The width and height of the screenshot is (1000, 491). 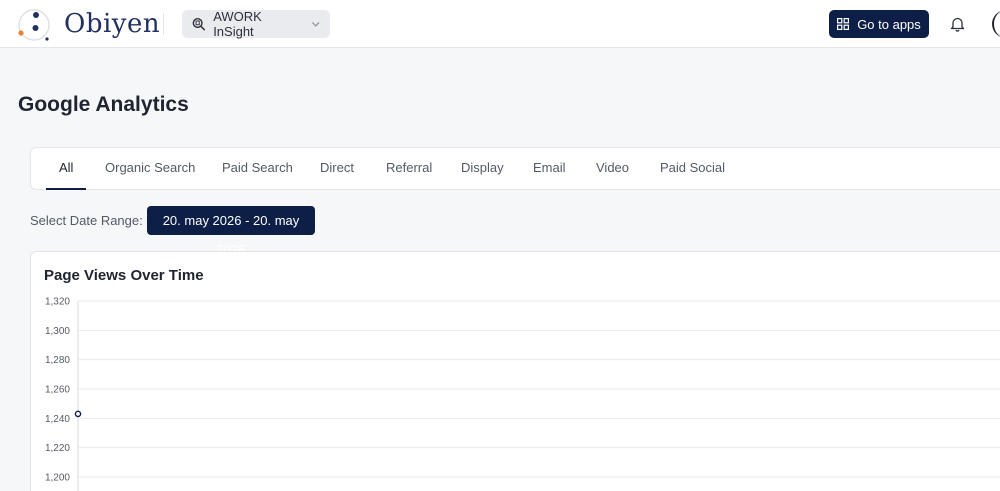 I want to click on tab-paid-search: Paid Search, so click(x=257, y=169).